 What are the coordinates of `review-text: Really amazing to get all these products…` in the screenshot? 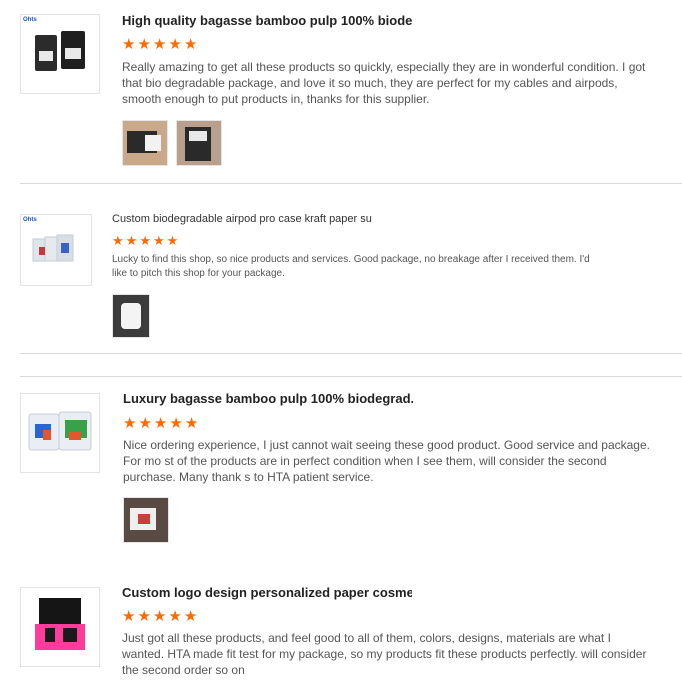 It's located at (384, 83).